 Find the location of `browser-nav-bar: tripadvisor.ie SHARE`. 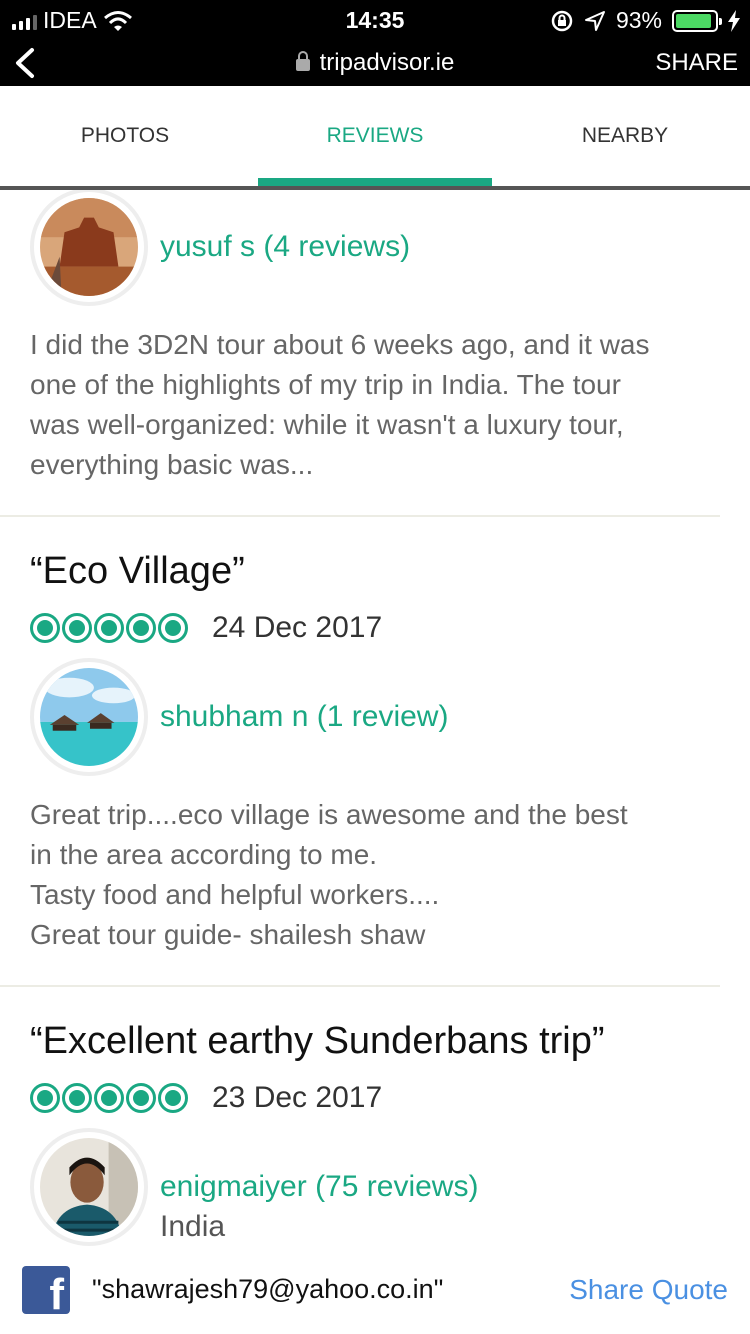

browser-nav-bar: tripadvisor.ie SHARE is located at coordinates (375, 63).